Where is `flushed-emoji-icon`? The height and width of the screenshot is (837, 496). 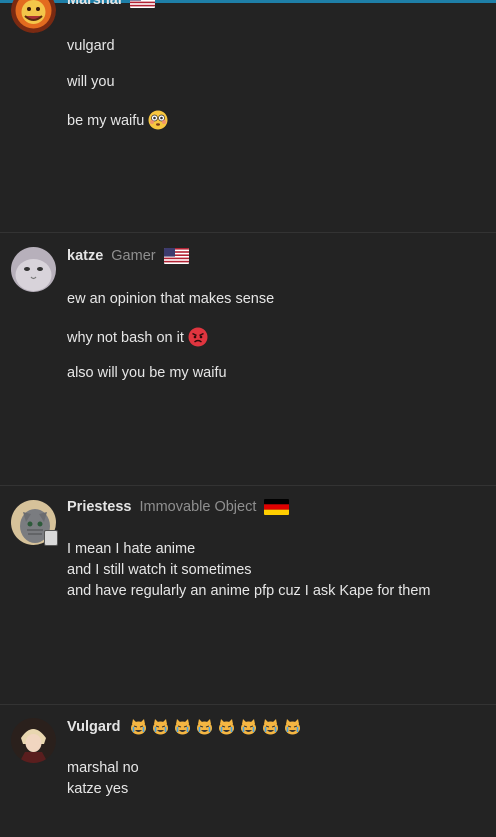
flushed-emoji-icon is located at coordinates (158, 120).